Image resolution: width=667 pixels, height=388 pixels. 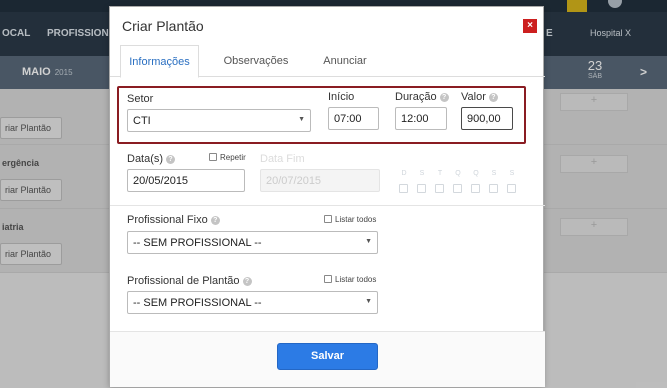 I want to click on tab-informacoes: Informações, so click(x=159, y=61).